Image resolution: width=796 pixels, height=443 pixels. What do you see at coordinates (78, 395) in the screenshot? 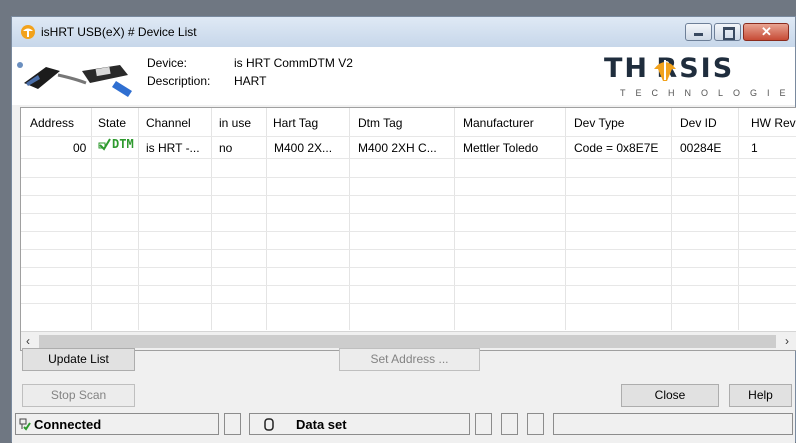
I see `stop-scan-button: Stop Scan` at bounding box center [78, 395].